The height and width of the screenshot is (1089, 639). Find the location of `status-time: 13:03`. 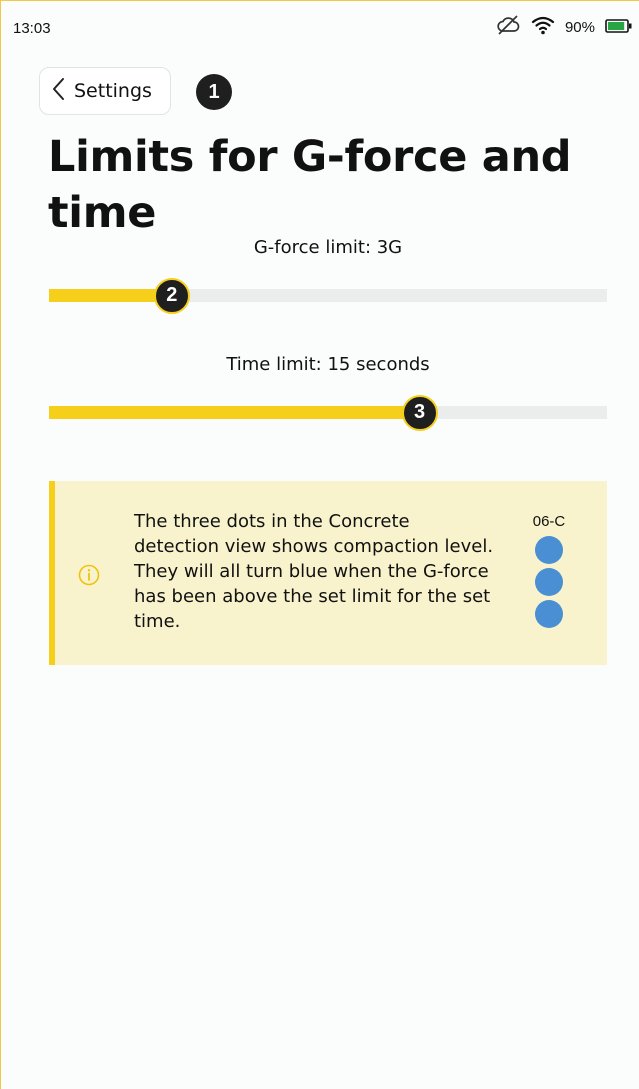

status-time: 13:03 is located at coordinates (32, 28).